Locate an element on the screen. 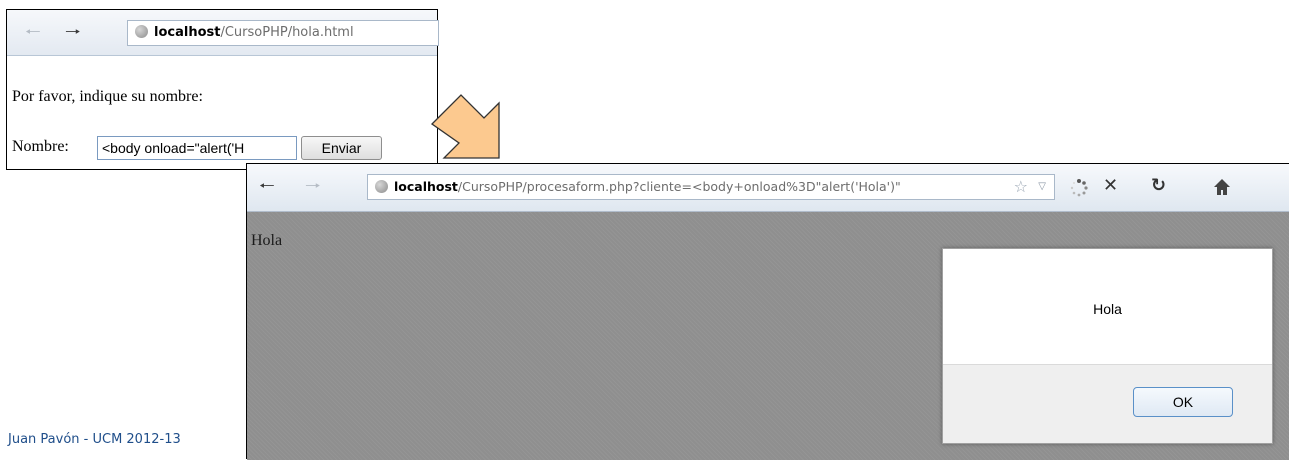  alert-message: Hola is located at coordinates (1107, 309).